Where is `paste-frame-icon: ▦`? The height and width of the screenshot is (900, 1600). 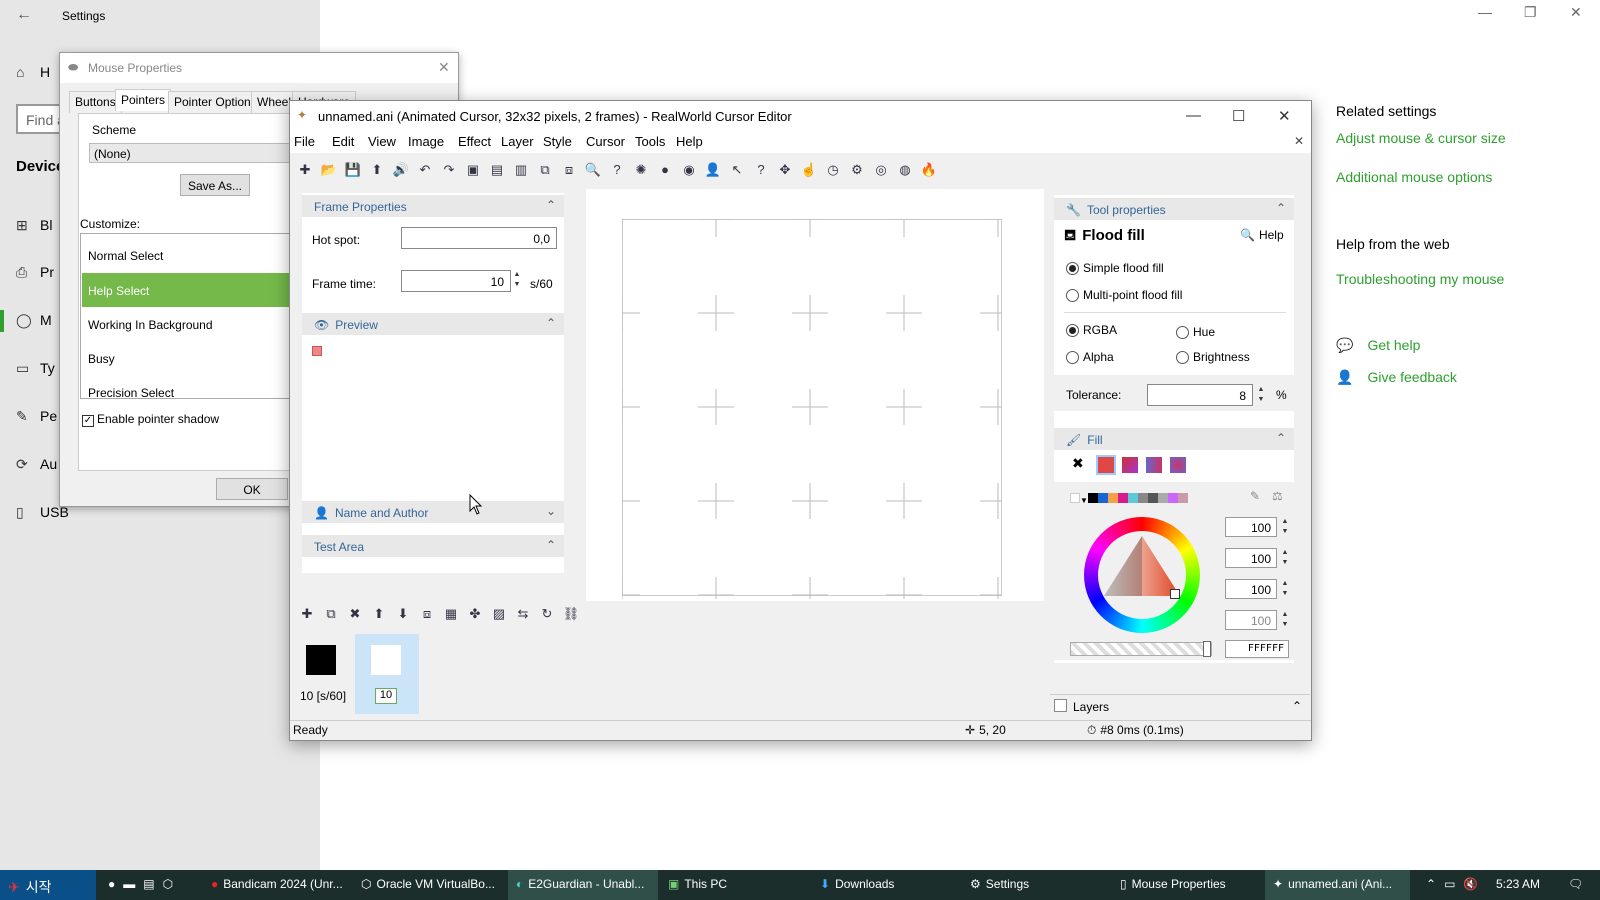
paste-frame-icon: ▦ is located at coordinates (451, 614).